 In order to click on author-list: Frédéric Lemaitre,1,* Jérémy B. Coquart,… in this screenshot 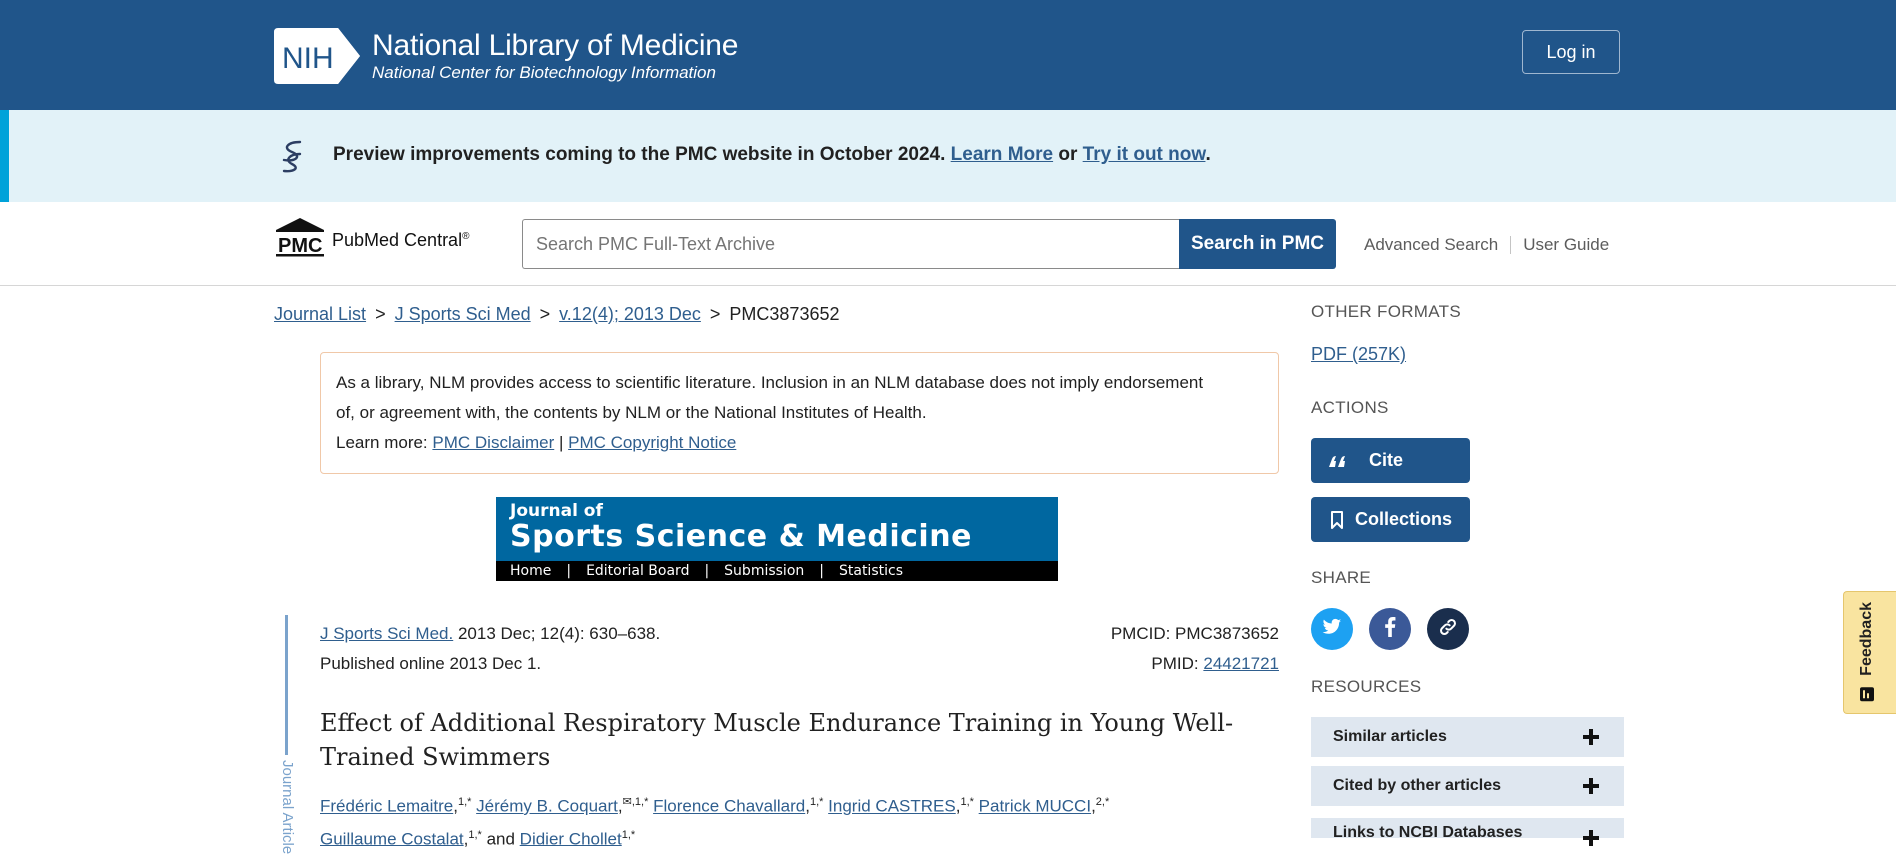, I will do `click(715, 822)`.